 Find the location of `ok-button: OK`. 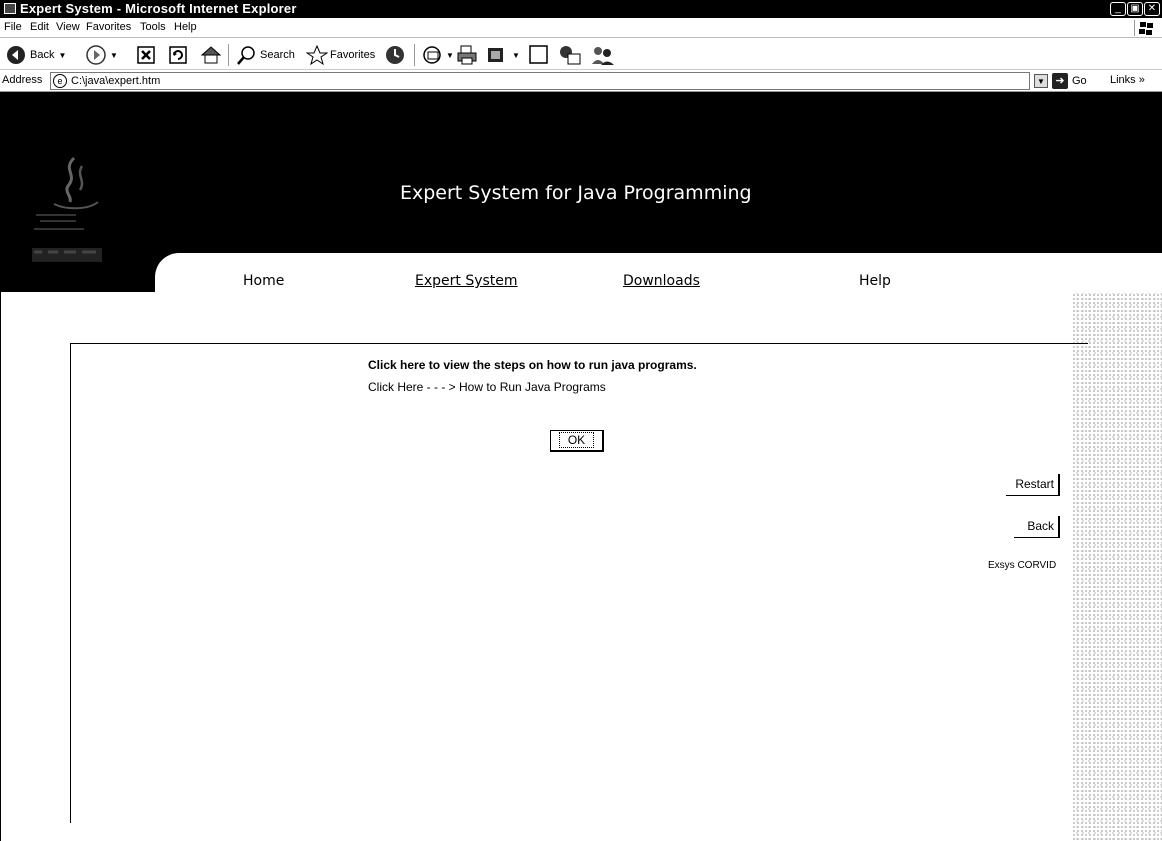

ok-button: OK is located at coordinates (577, 441).